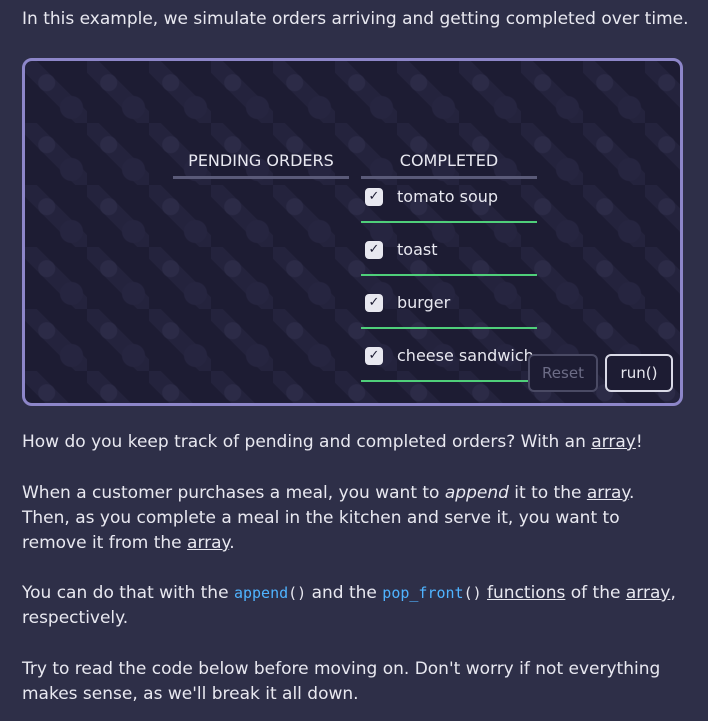 The width and height of the screenshot is (708, 721). I want to click on order-label: tomato soup, so click(448, 196).